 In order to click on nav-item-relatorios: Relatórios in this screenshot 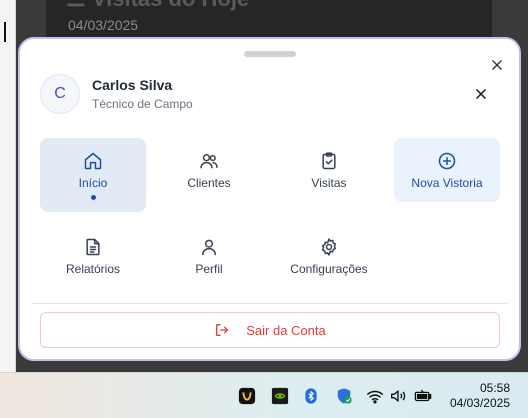, I will do `click(93, 261)`.